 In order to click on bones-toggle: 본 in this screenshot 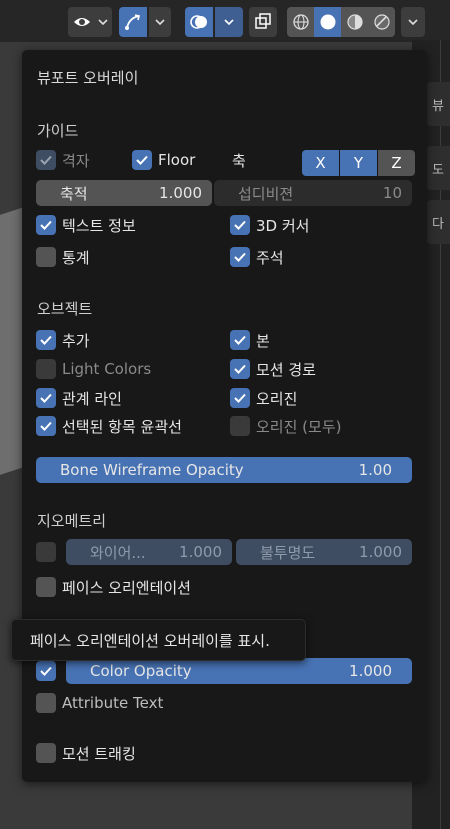, I will do `click(250, 340)`.